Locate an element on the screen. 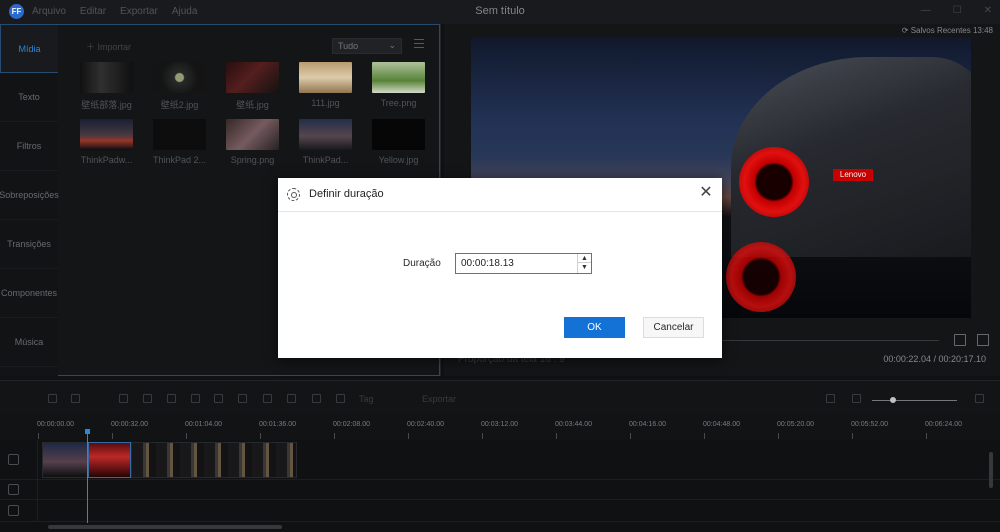 Image resolution: width=1000 pixels, height=532 pixels. close-icon: ✕ is located at coordinates (706, 193).